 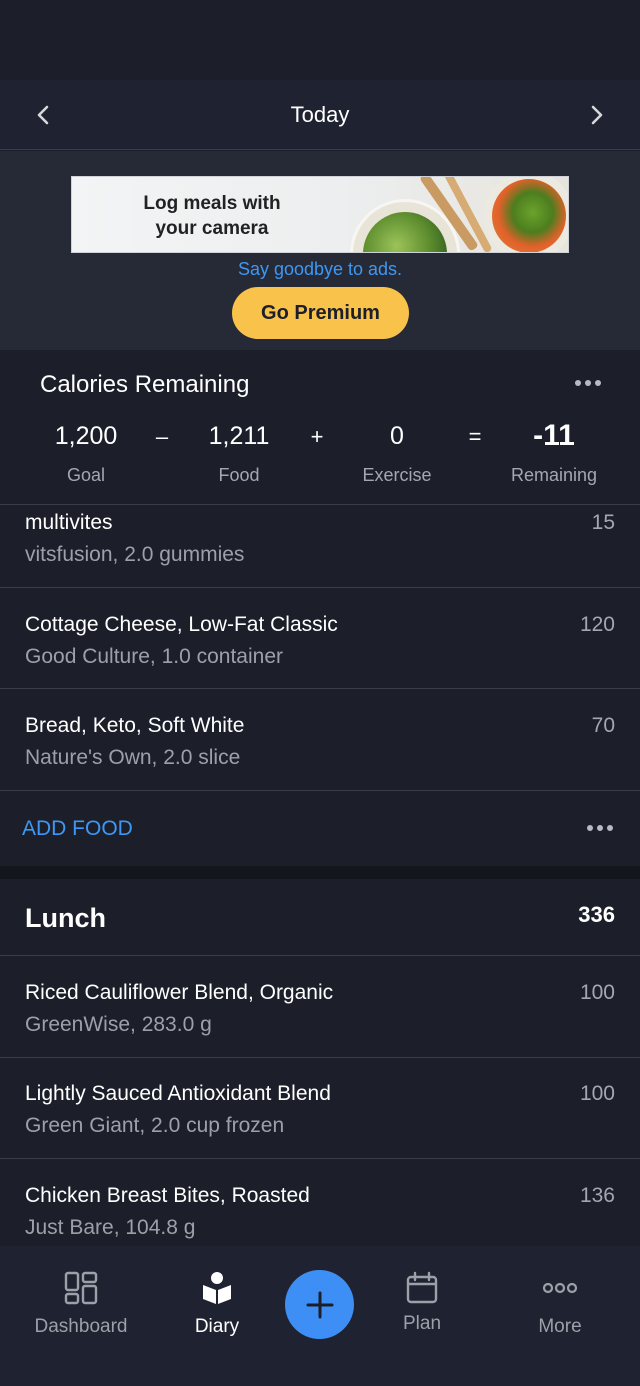 I want to click on meal-name: Lunch, so click(x=65, y=918).